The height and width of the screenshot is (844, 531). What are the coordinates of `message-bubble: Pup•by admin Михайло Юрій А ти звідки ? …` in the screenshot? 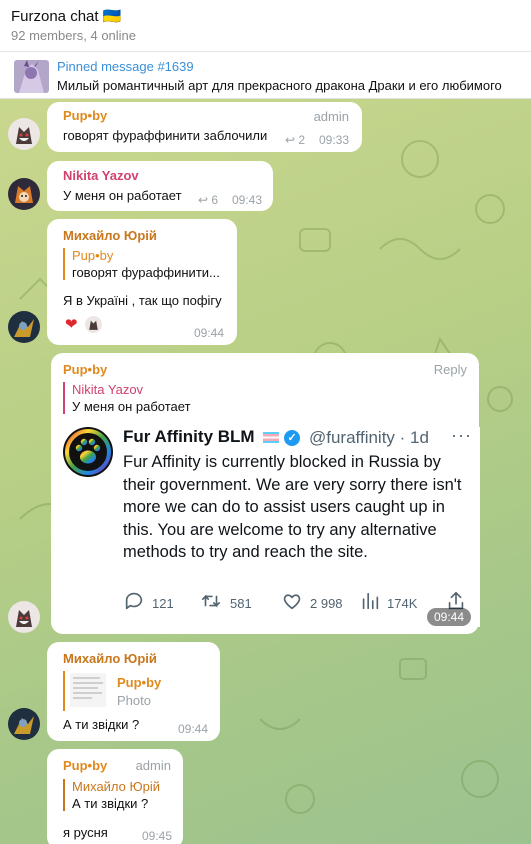 It's located at (115, 796).